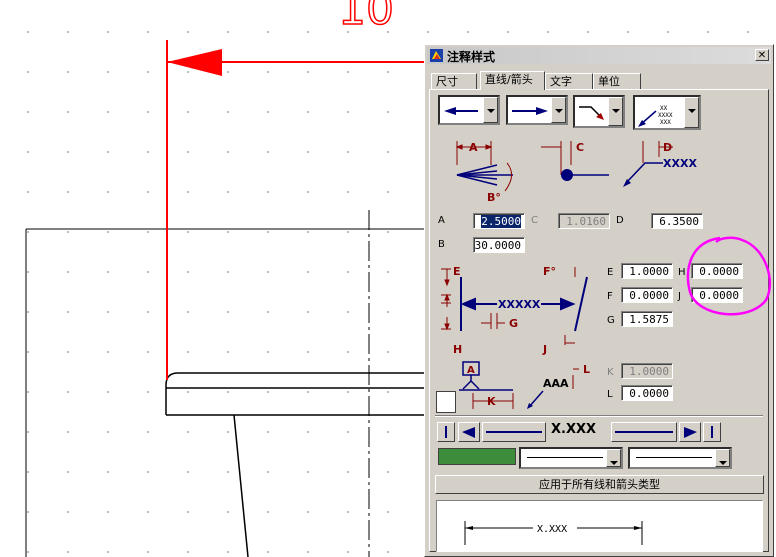 The image size is (776, 557). I want to click on dimension-text: 10, so click(366, 17).